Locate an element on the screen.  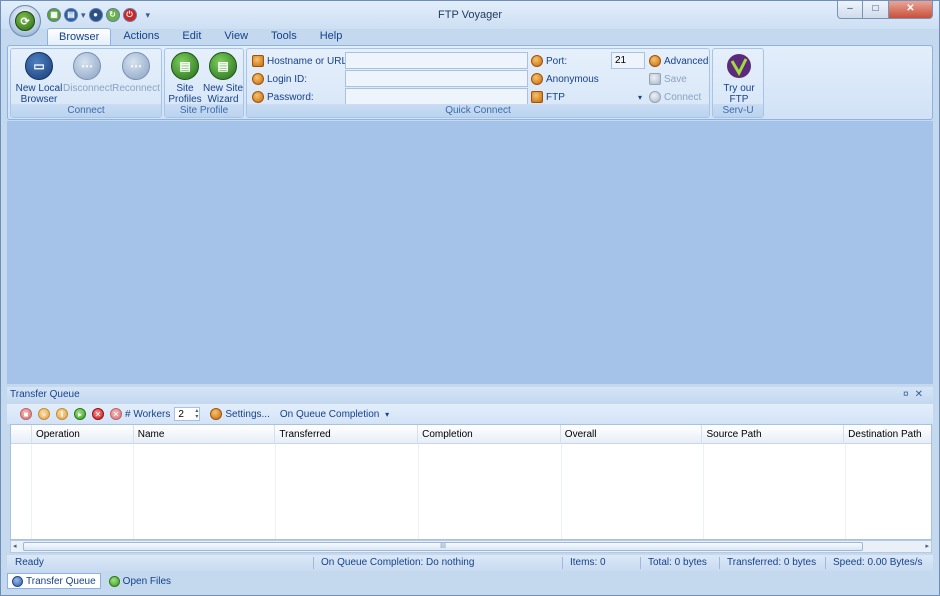
stepper-arrows-icon: ▴ ▾ is located at coordinates (196, 414).